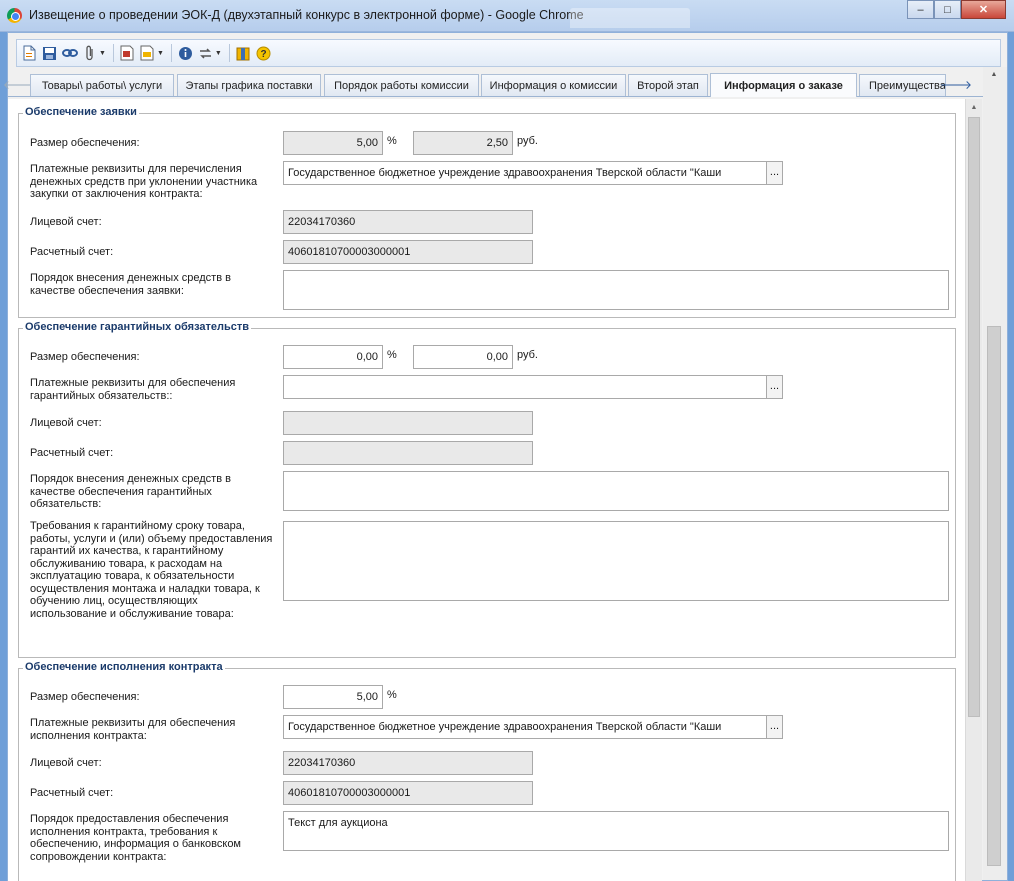 Image resolution: width=1014 pixels, height=881 pixels. Describe the element at coordinates (249, 85) in the screenshot. I see `tab-delivery-schedule: Этапы графика поставки` at that location.